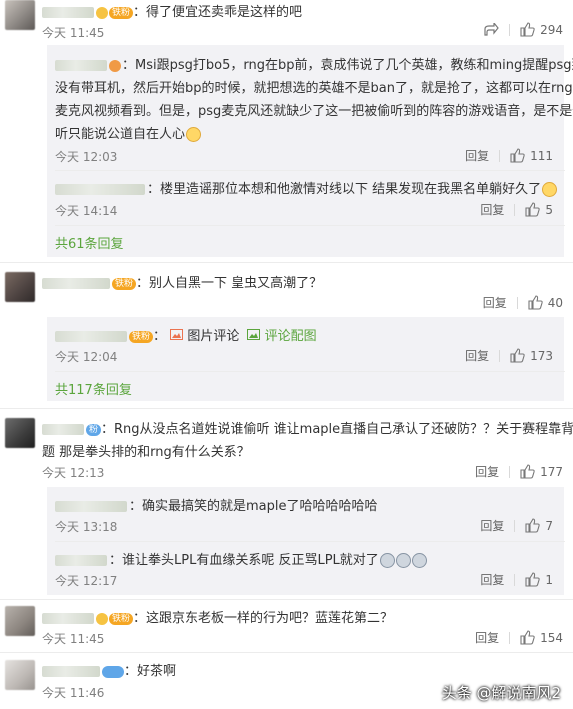  What do you see at coordinates (545, 302) in the screenshot?
I see `like-button: 40` at bounding box center [545, 302].